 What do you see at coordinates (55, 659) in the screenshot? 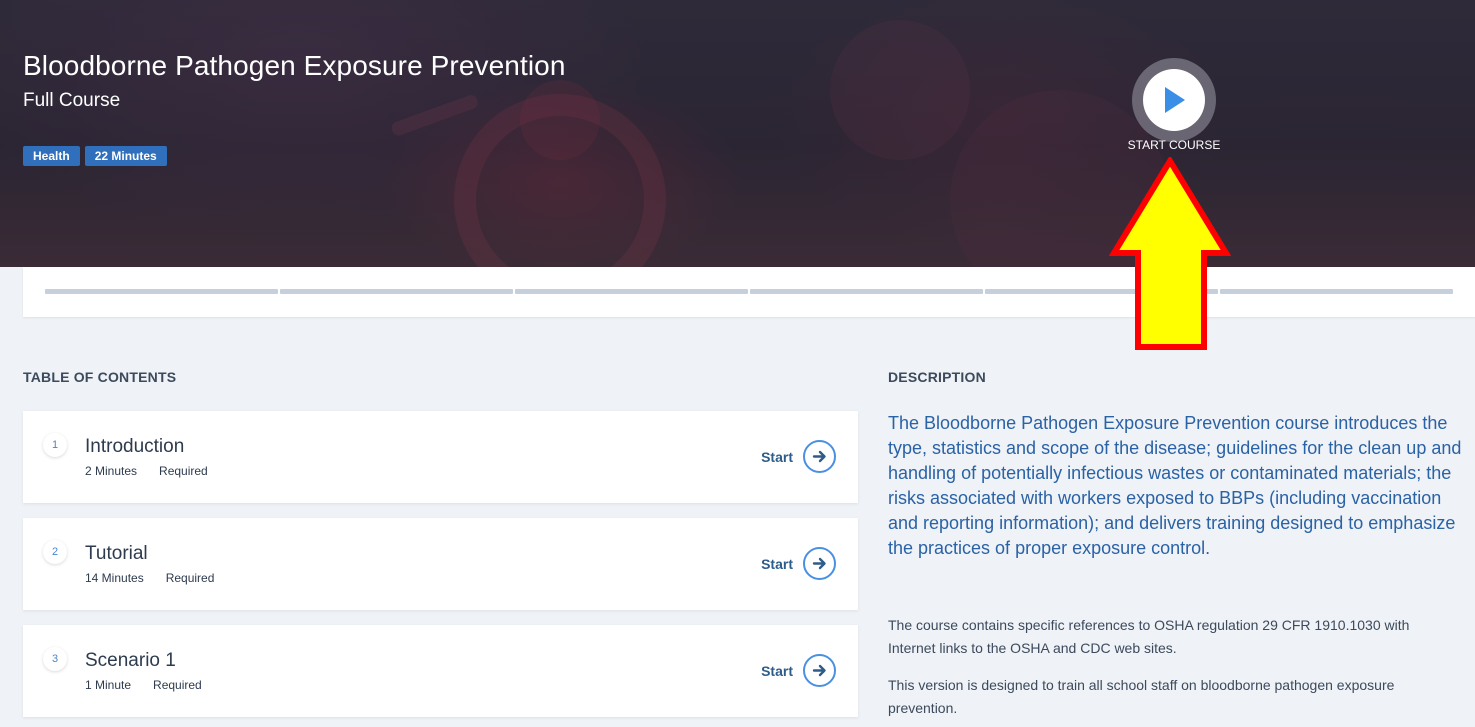
I see `toc-item-number: 3` at bounding box center [55, 659].